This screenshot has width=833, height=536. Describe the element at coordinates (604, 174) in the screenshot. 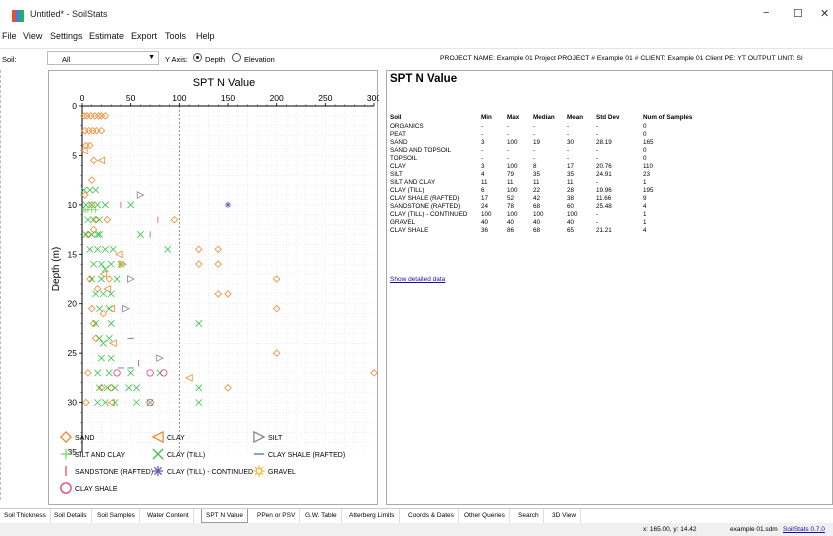

I see `stats-cell: 24.91` at that location.